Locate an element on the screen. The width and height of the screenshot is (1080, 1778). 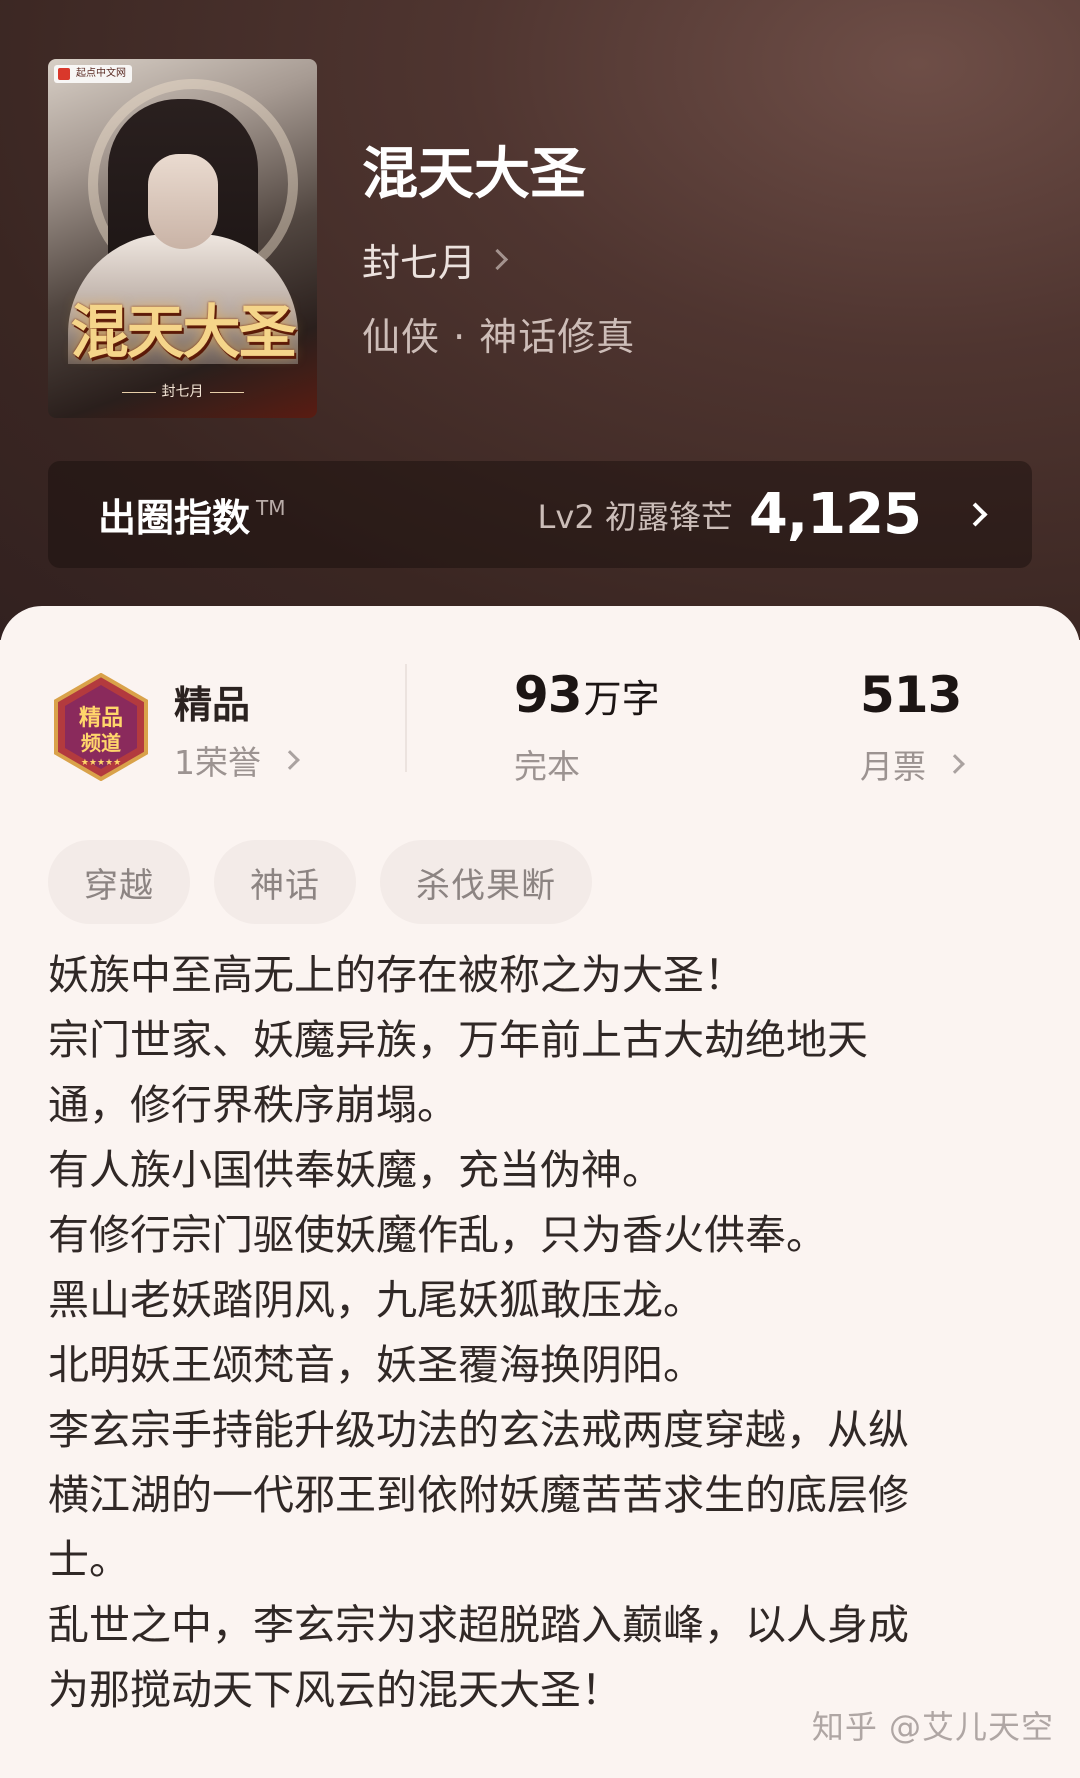
monthly-votes-value: 513 is located at coordinates (911, 695).